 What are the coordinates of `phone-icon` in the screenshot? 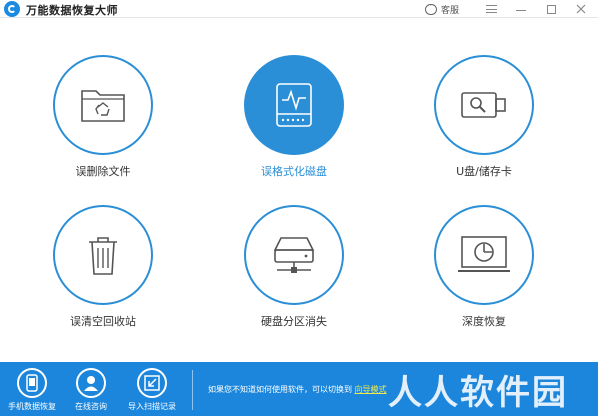 It's located at (32, 383).